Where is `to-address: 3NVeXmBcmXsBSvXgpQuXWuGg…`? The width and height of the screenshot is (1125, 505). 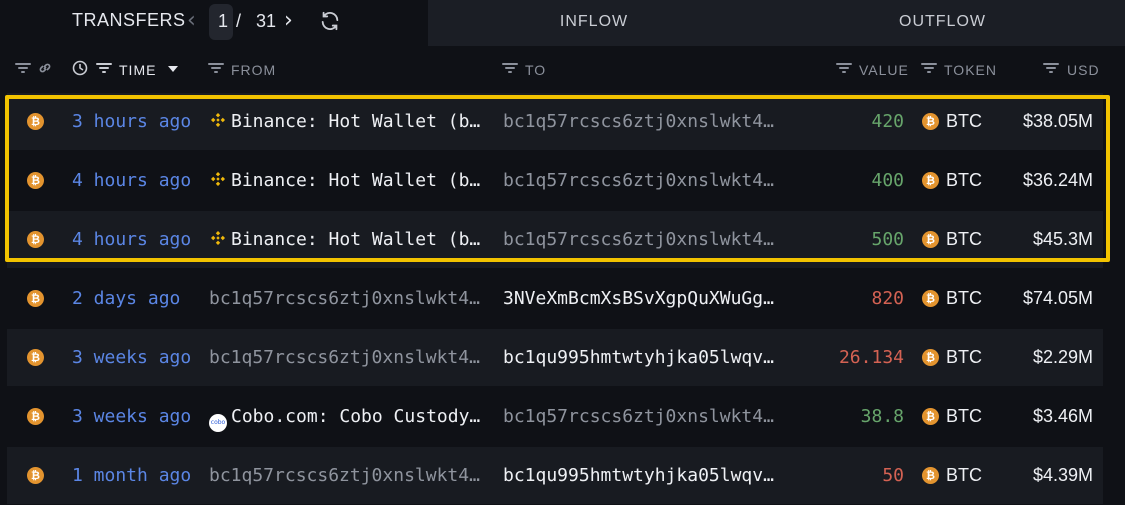
to-address: 3NVeXmBcmXsBSvXgpQuXWuGg… is located at coordinates (638, 298).